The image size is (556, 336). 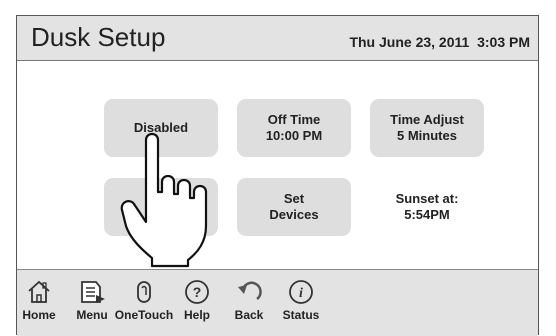 What do you see at coordinates (427, 214) in the screenshot?
I see `sunset-value: 5:54PM` at bounding box center [427, 214].